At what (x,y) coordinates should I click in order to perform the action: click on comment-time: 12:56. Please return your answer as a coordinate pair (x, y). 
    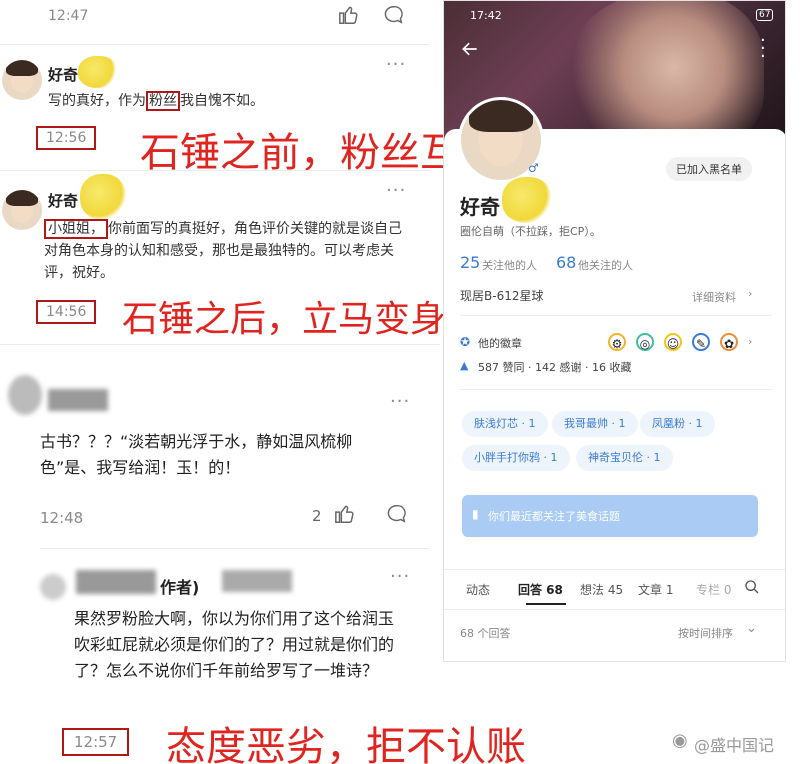
    Looking at the image, I should click on (66, 138).